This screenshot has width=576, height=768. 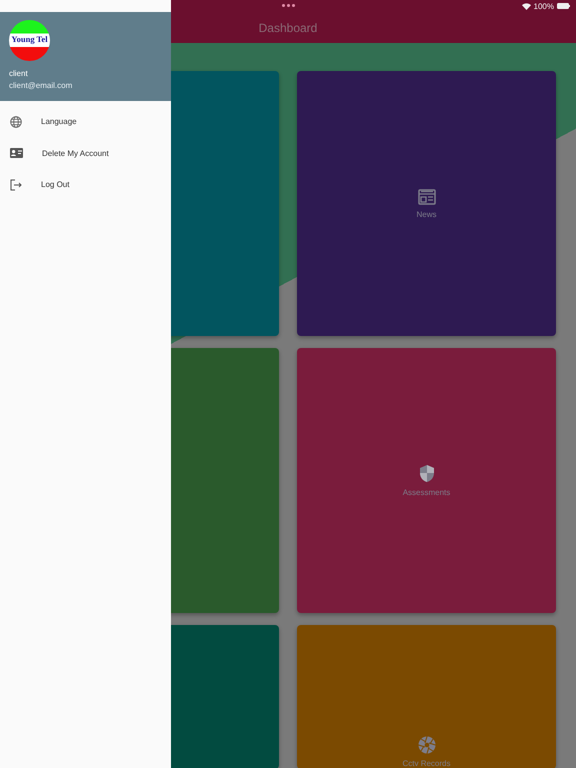 What do you see at coordinates (16, 122) in the screenshot?
I see `globe-icon` at bounding box center [16, 122].